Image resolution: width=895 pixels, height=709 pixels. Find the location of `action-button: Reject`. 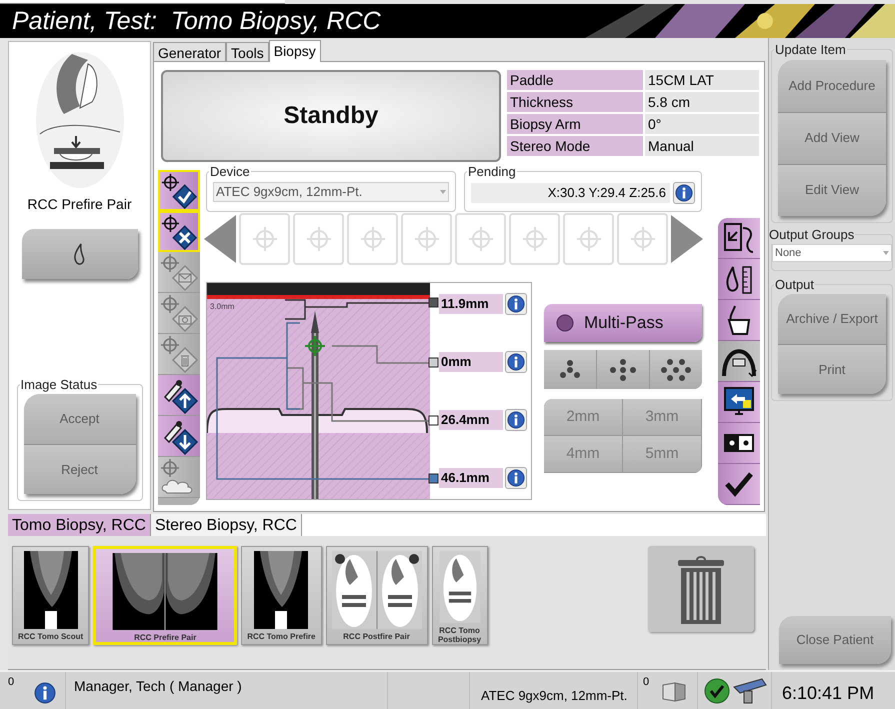

action-button: Reject is located at coordinates (80, 469).